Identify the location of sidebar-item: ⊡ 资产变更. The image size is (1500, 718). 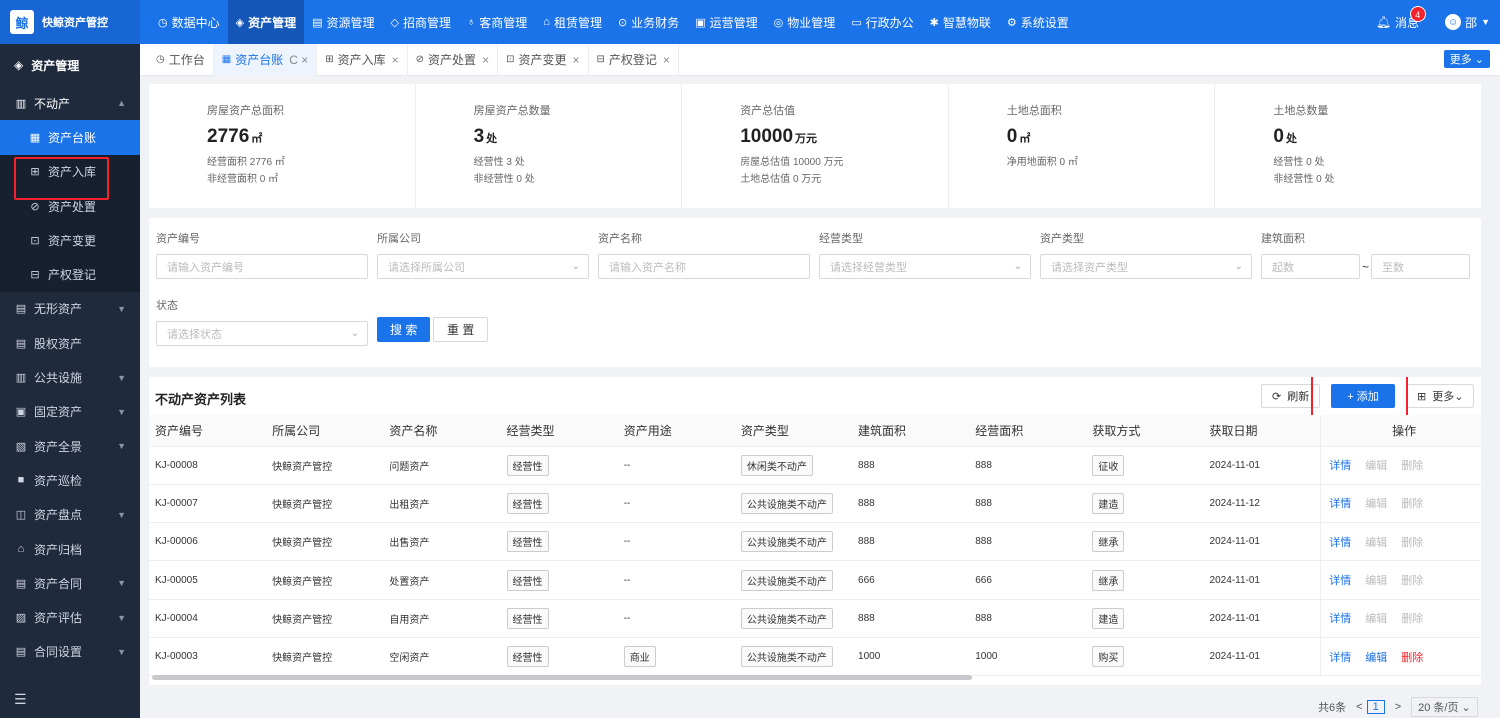
(70, 240).